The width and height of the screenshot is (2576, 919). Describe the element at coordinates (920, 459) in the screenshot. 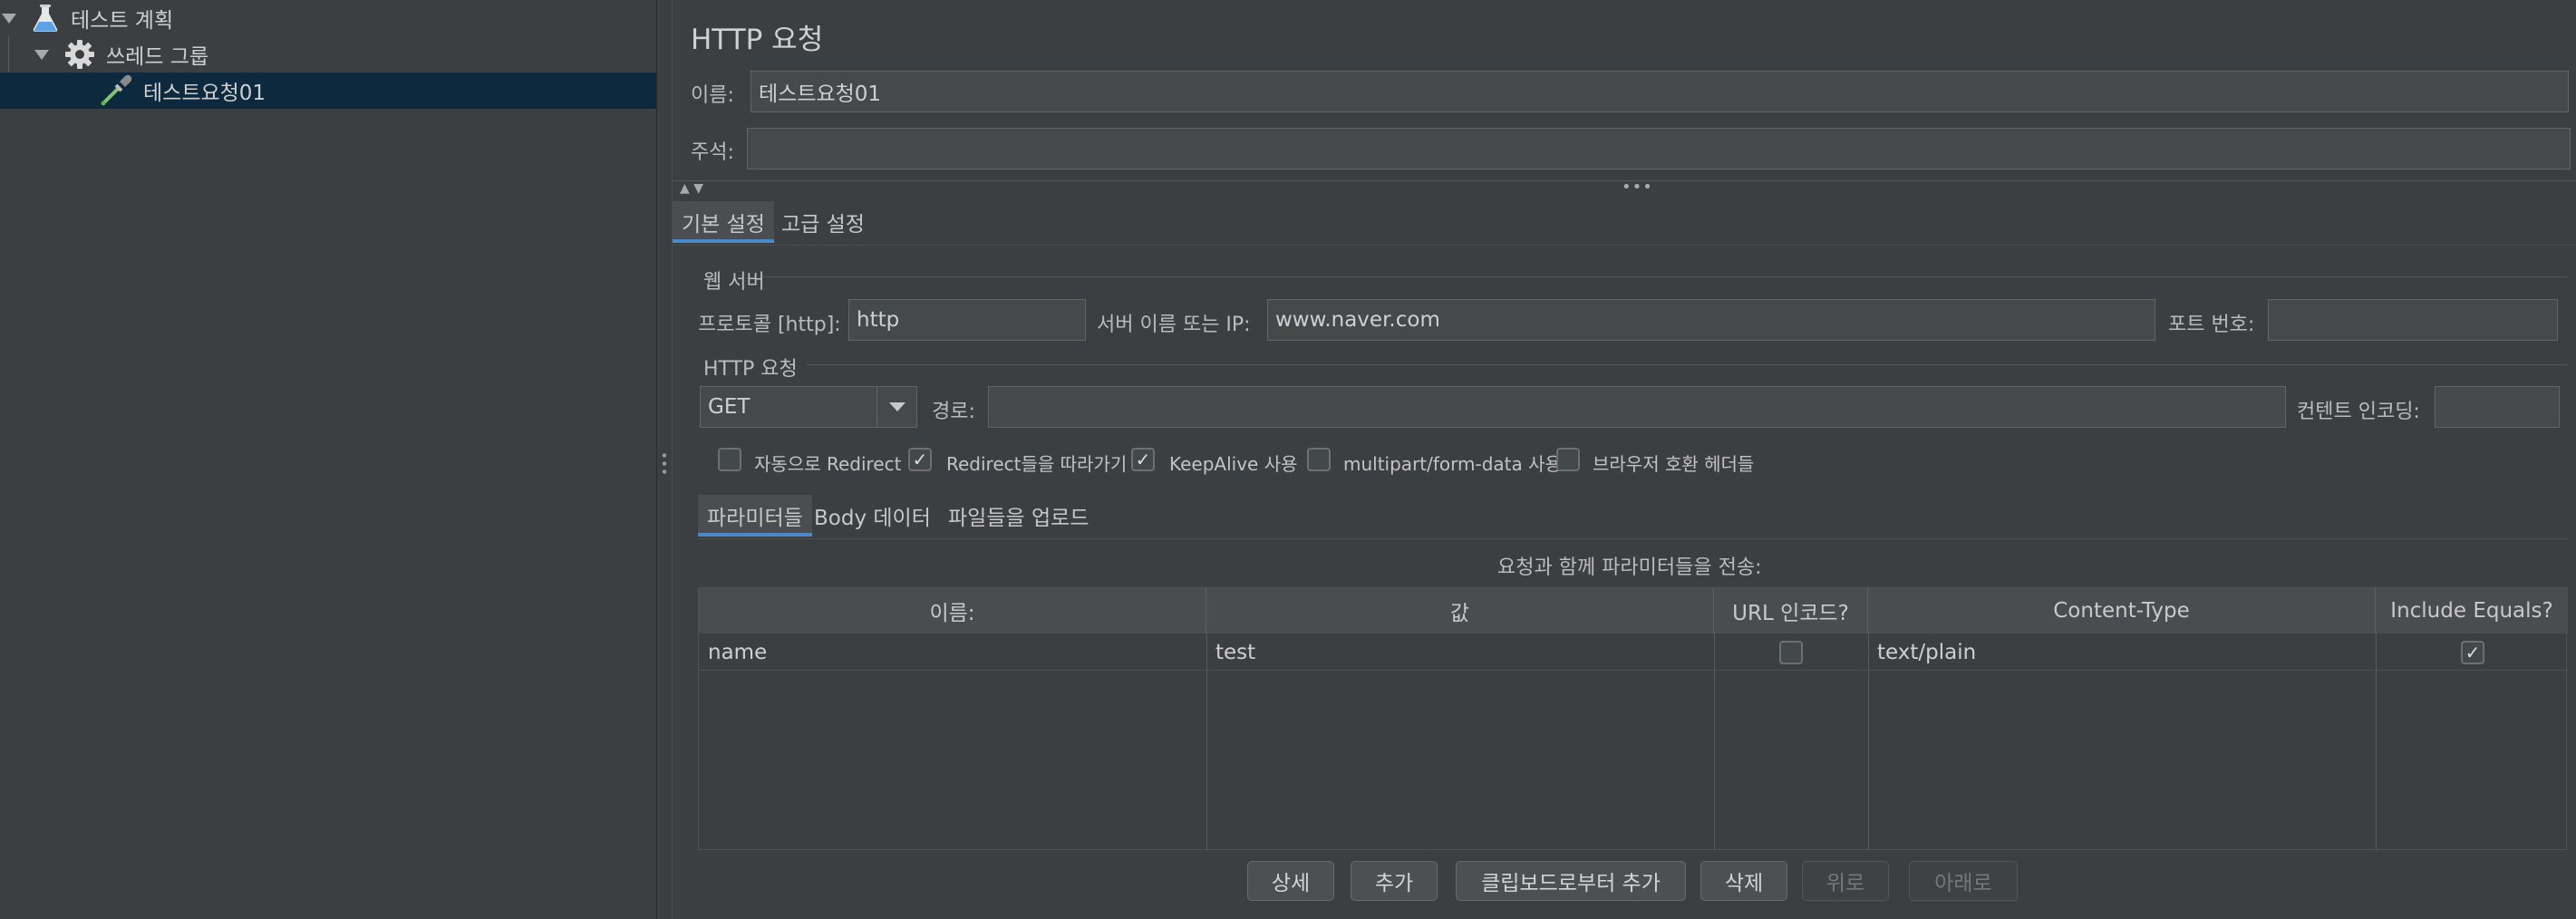

I see `follow-redirects-checkbox: ✓` at that location.